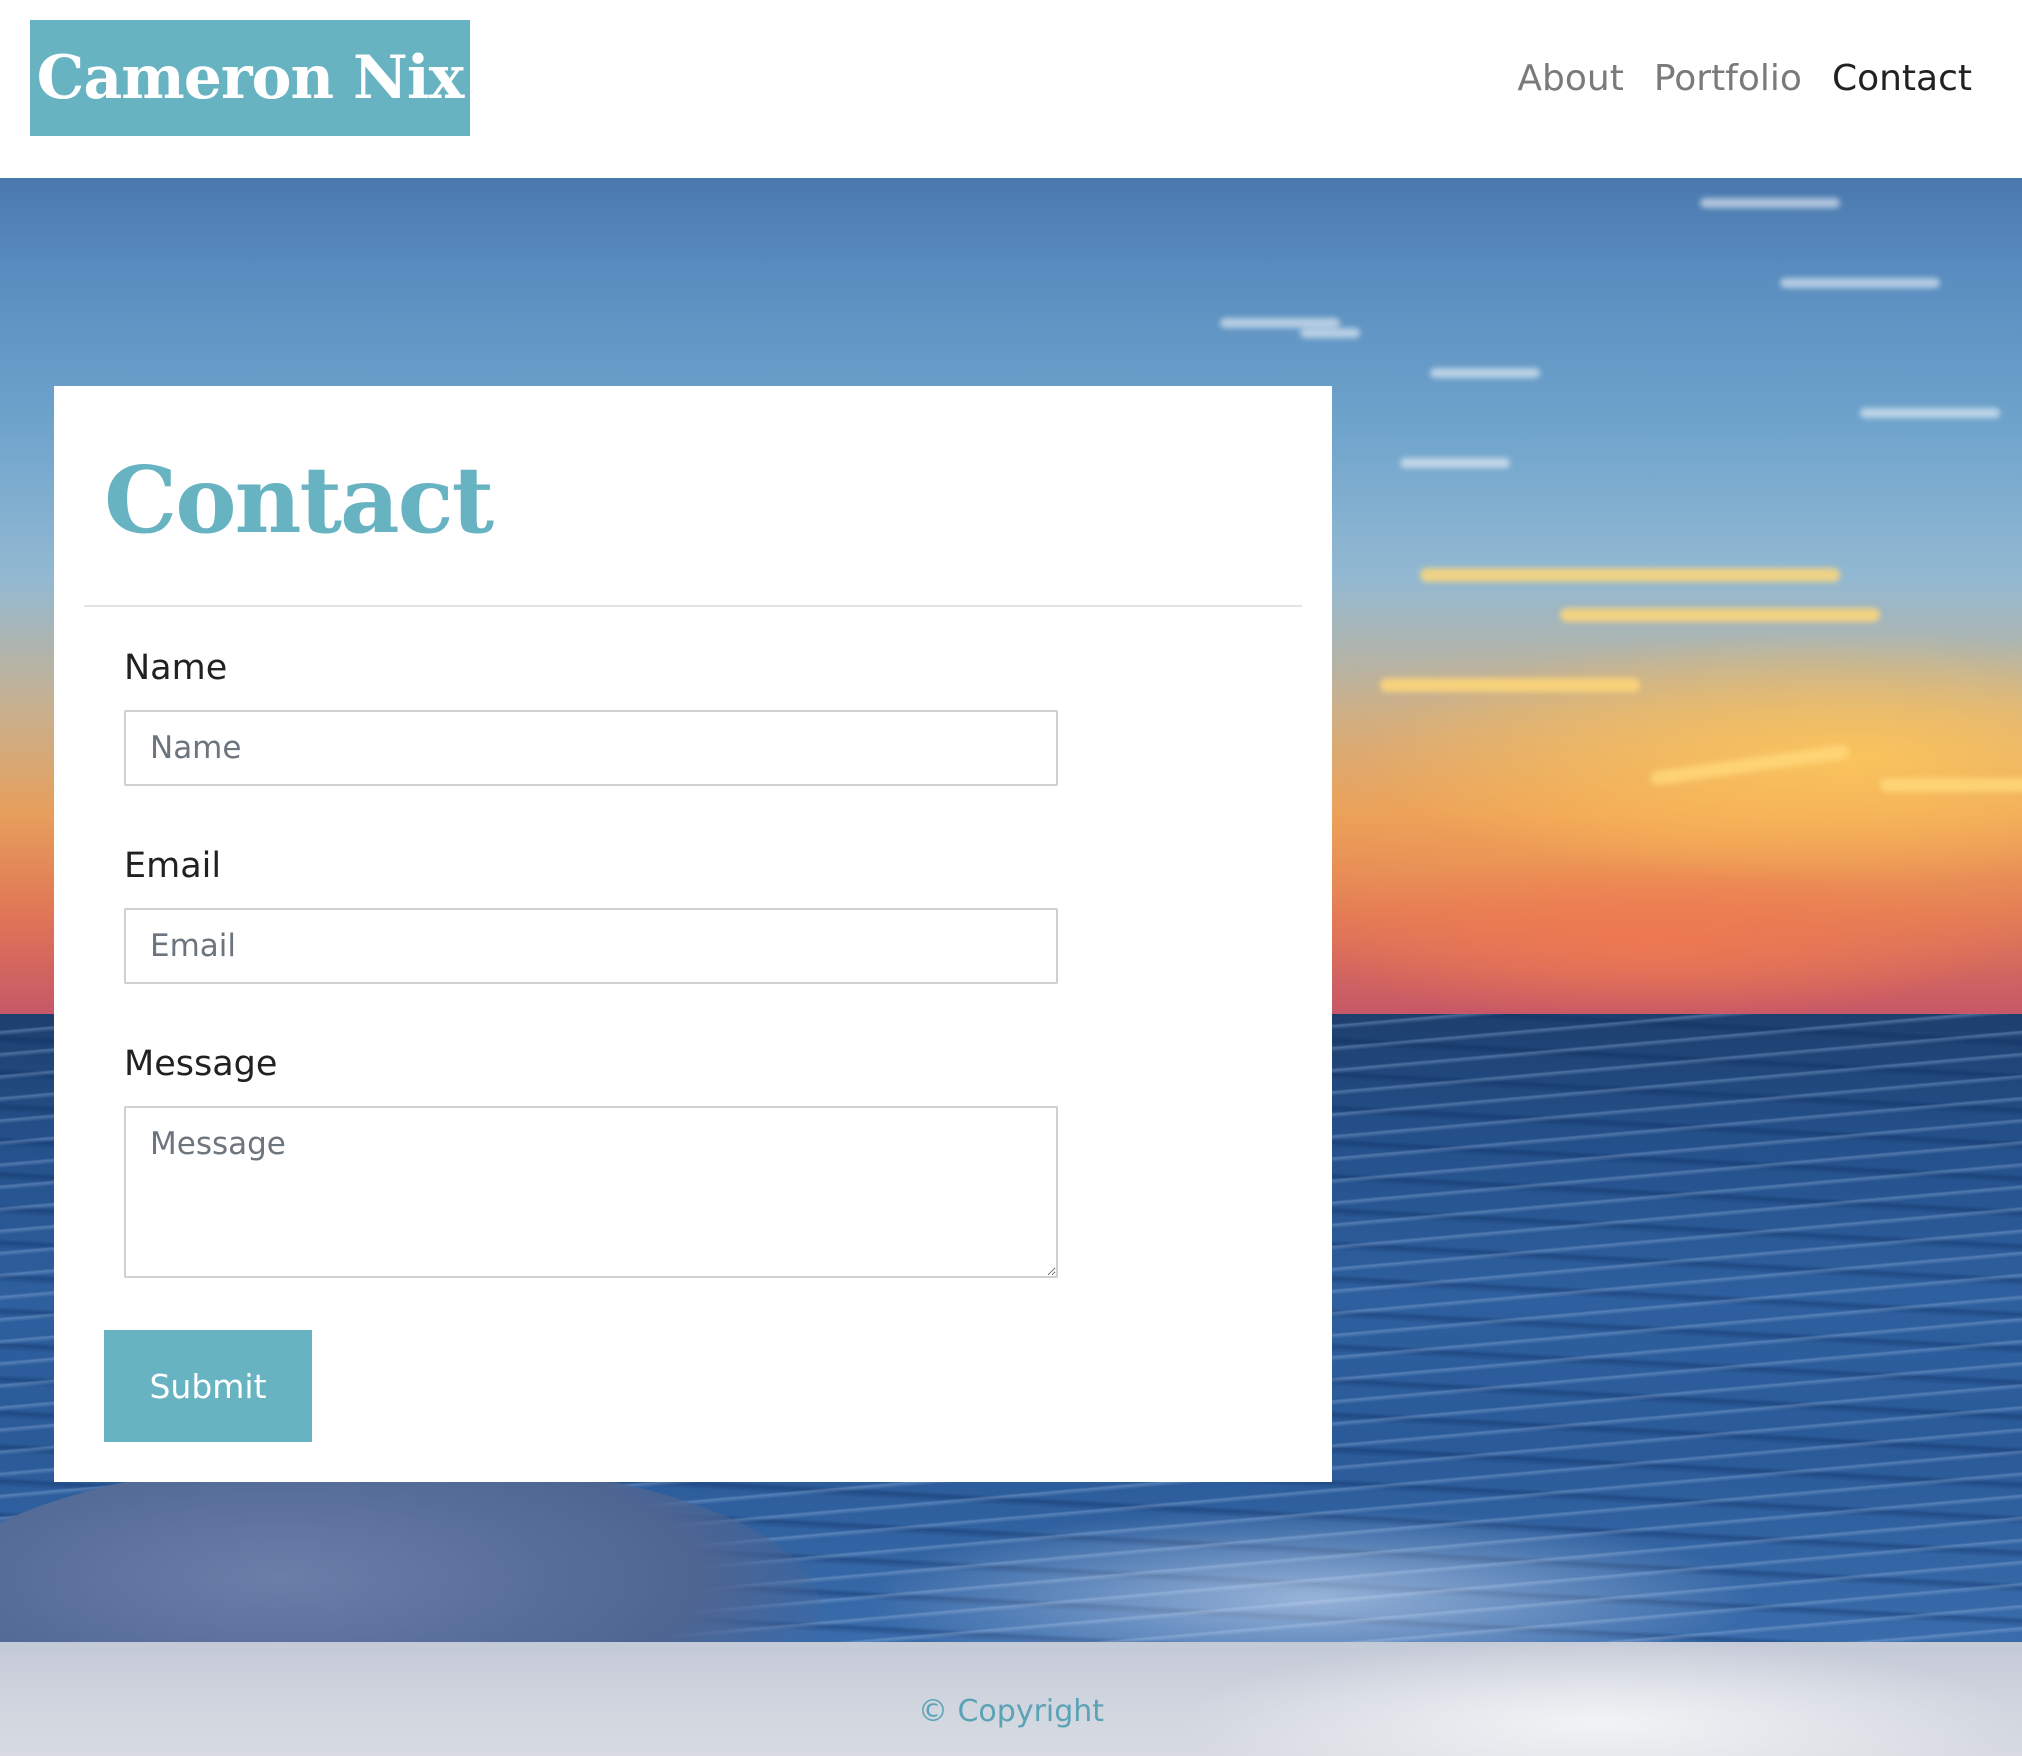  What do you see at coordinates (173, 866) in the screenshot?
I see `email-label: Email` at bounding box center [173, 866].